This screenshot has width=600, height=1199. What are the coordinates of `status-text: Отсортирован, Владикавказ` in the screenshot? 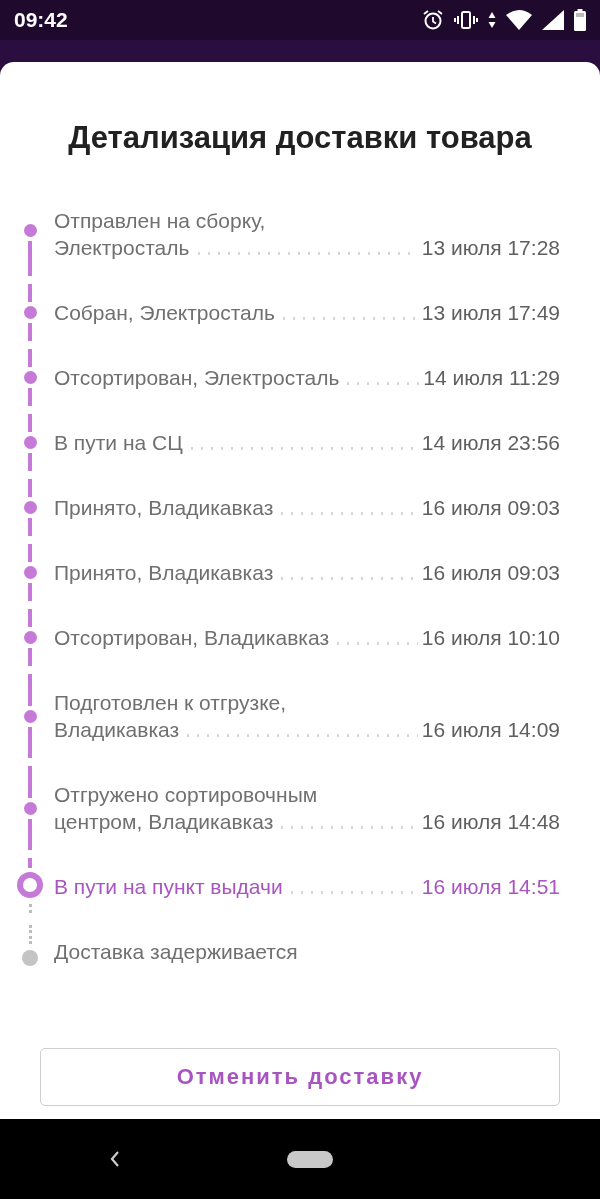 It's located at (192, 638).